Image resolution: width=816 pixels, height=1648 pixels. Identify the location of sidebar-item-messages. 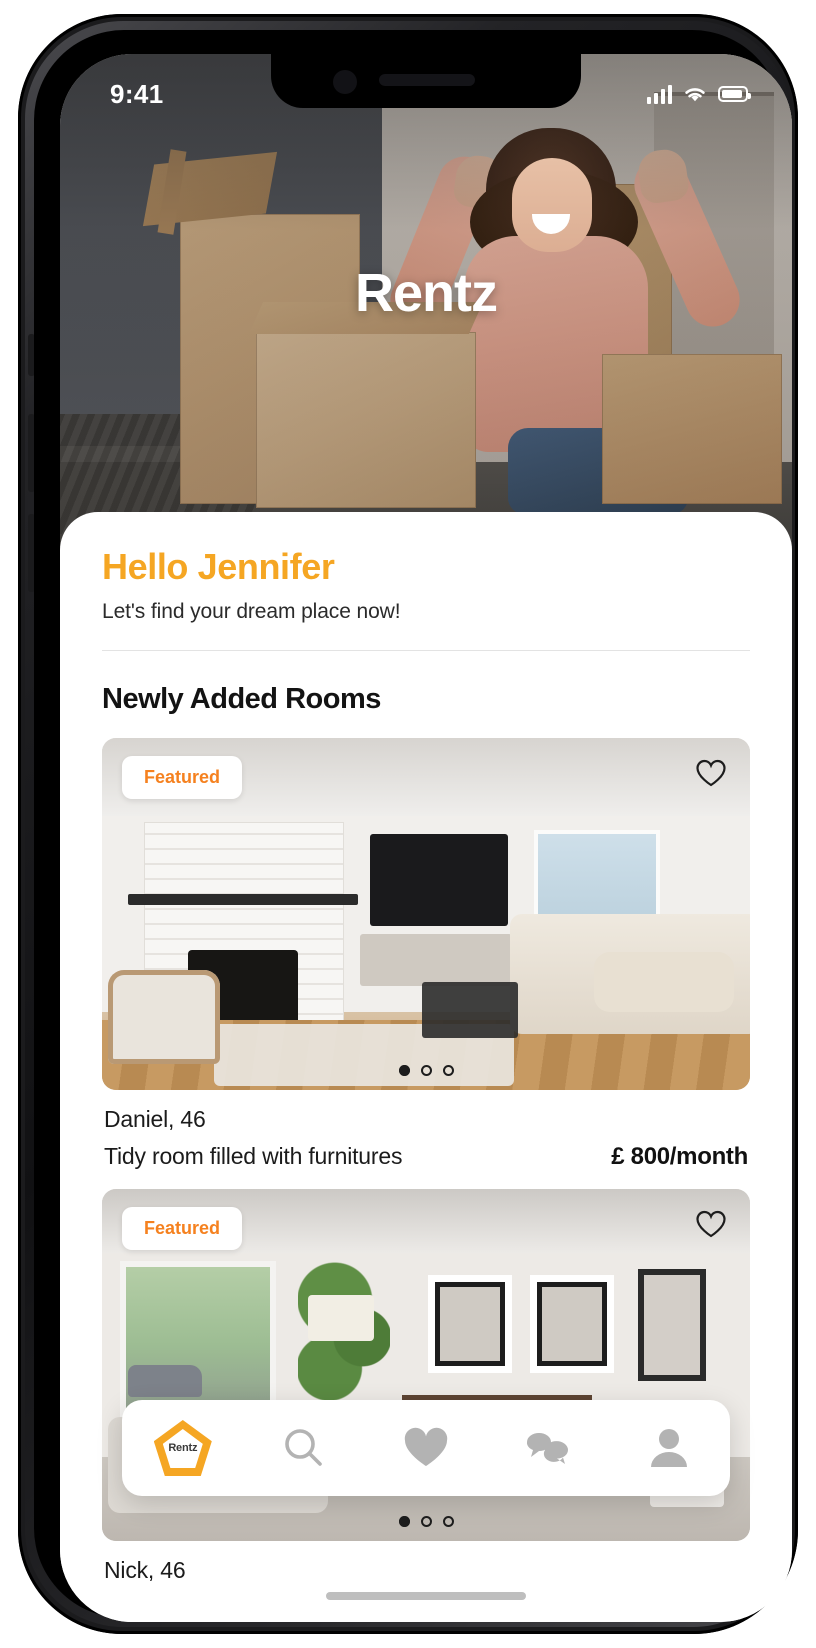
(548, 1448).